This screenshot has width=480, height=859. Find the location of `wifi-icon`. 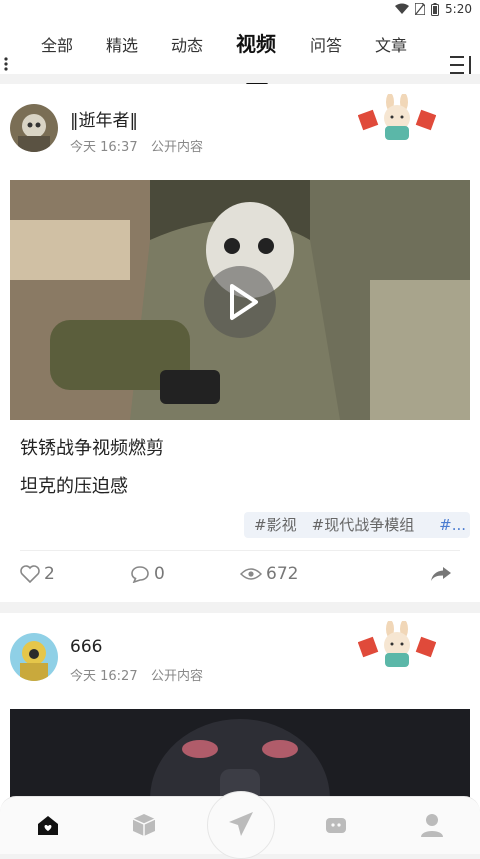

wifi-icon is located at coordinates (402, 8).